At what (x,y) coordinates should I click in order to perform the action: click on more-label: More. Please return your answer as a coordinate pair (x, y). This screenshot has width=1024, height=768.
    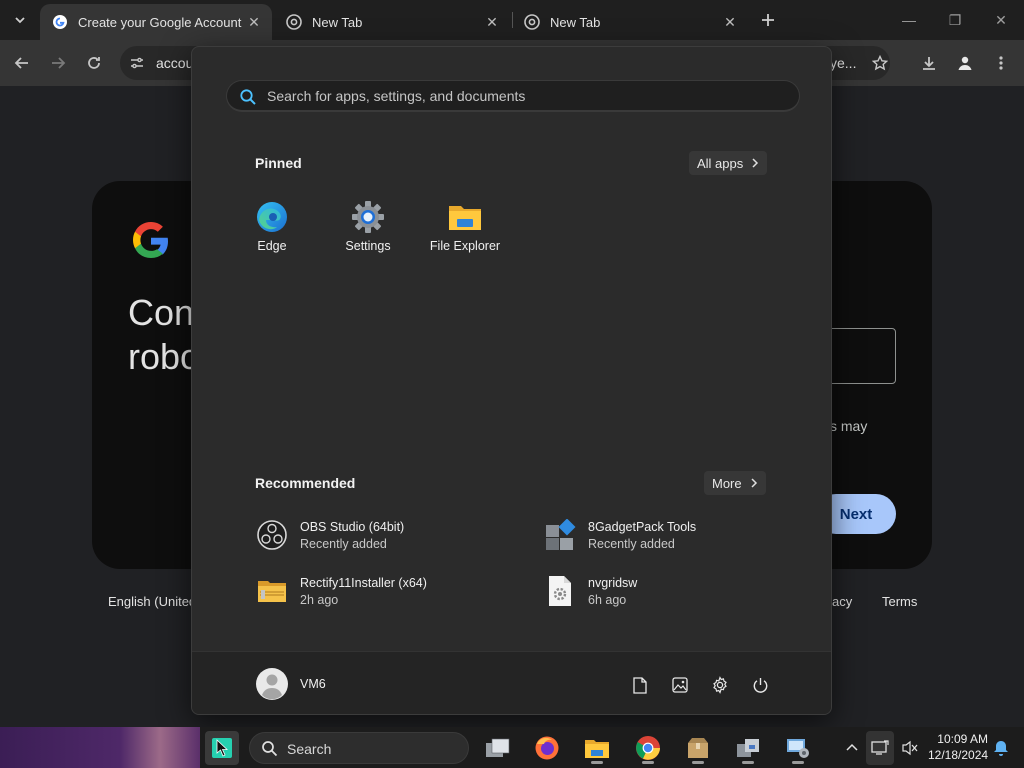
    Looking at the image, I should click on (727, 483).